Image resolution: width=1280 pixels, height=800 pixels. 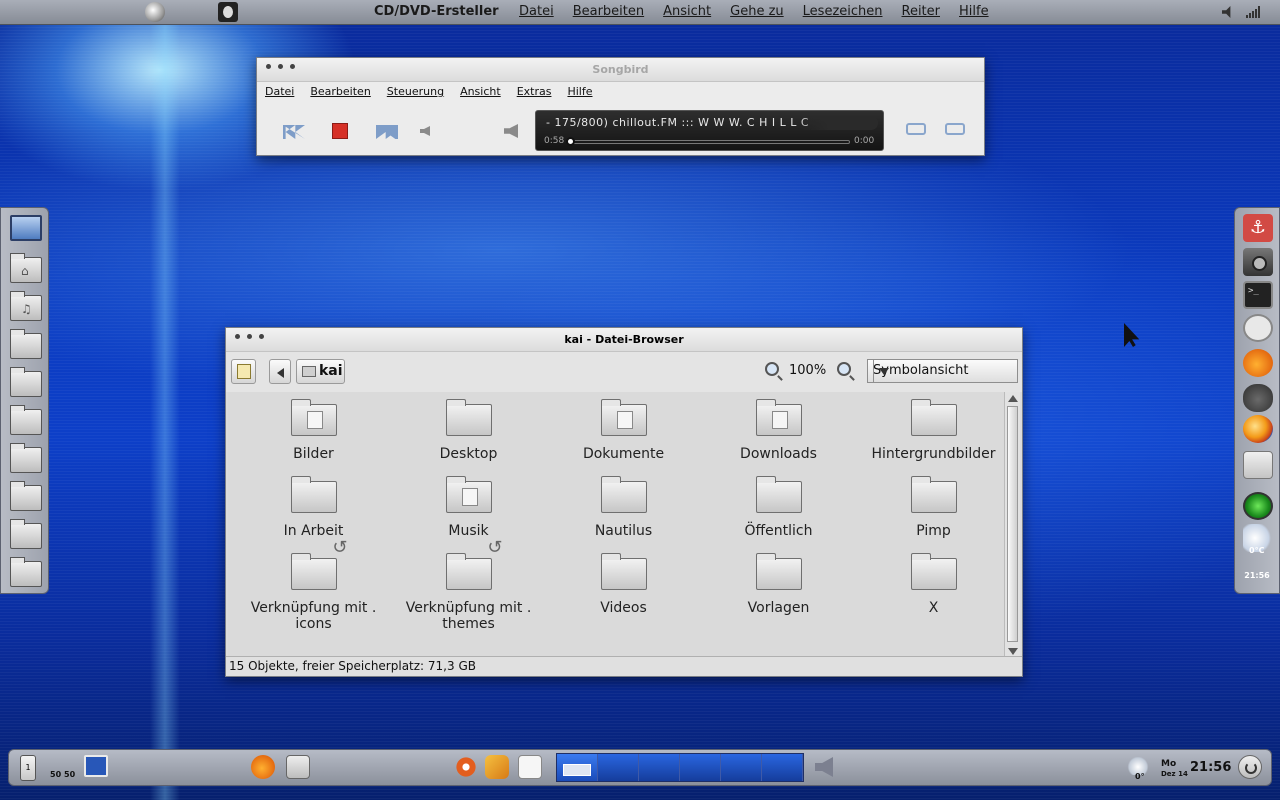 I want to click on camera-icon, so click(x=1258, y=262).